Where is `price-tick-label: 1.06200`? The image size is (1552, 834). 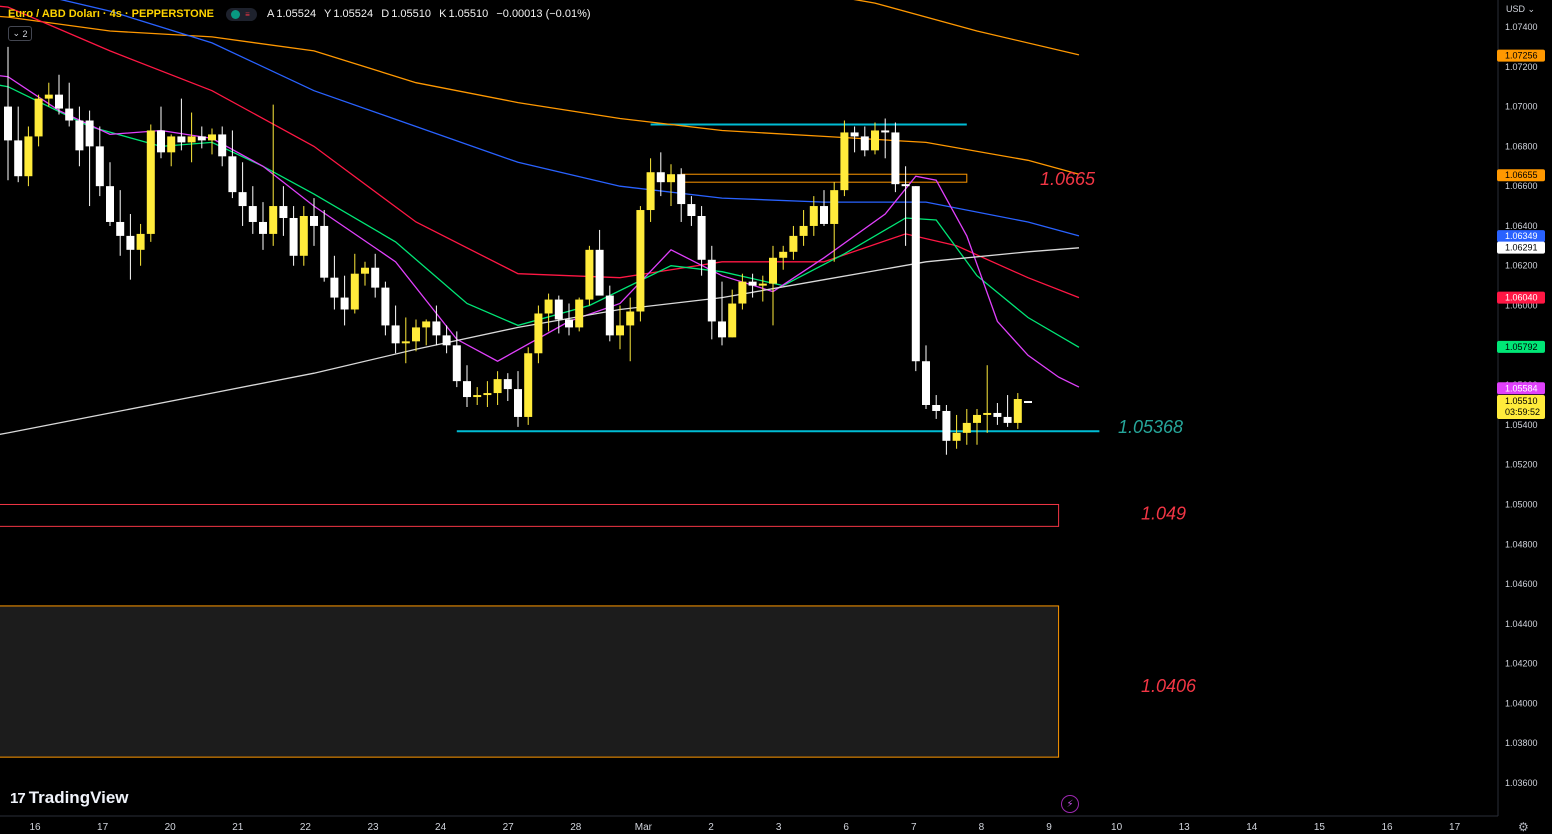 price-tick-label: 1.06200 is located at coordinates (1521, 266).